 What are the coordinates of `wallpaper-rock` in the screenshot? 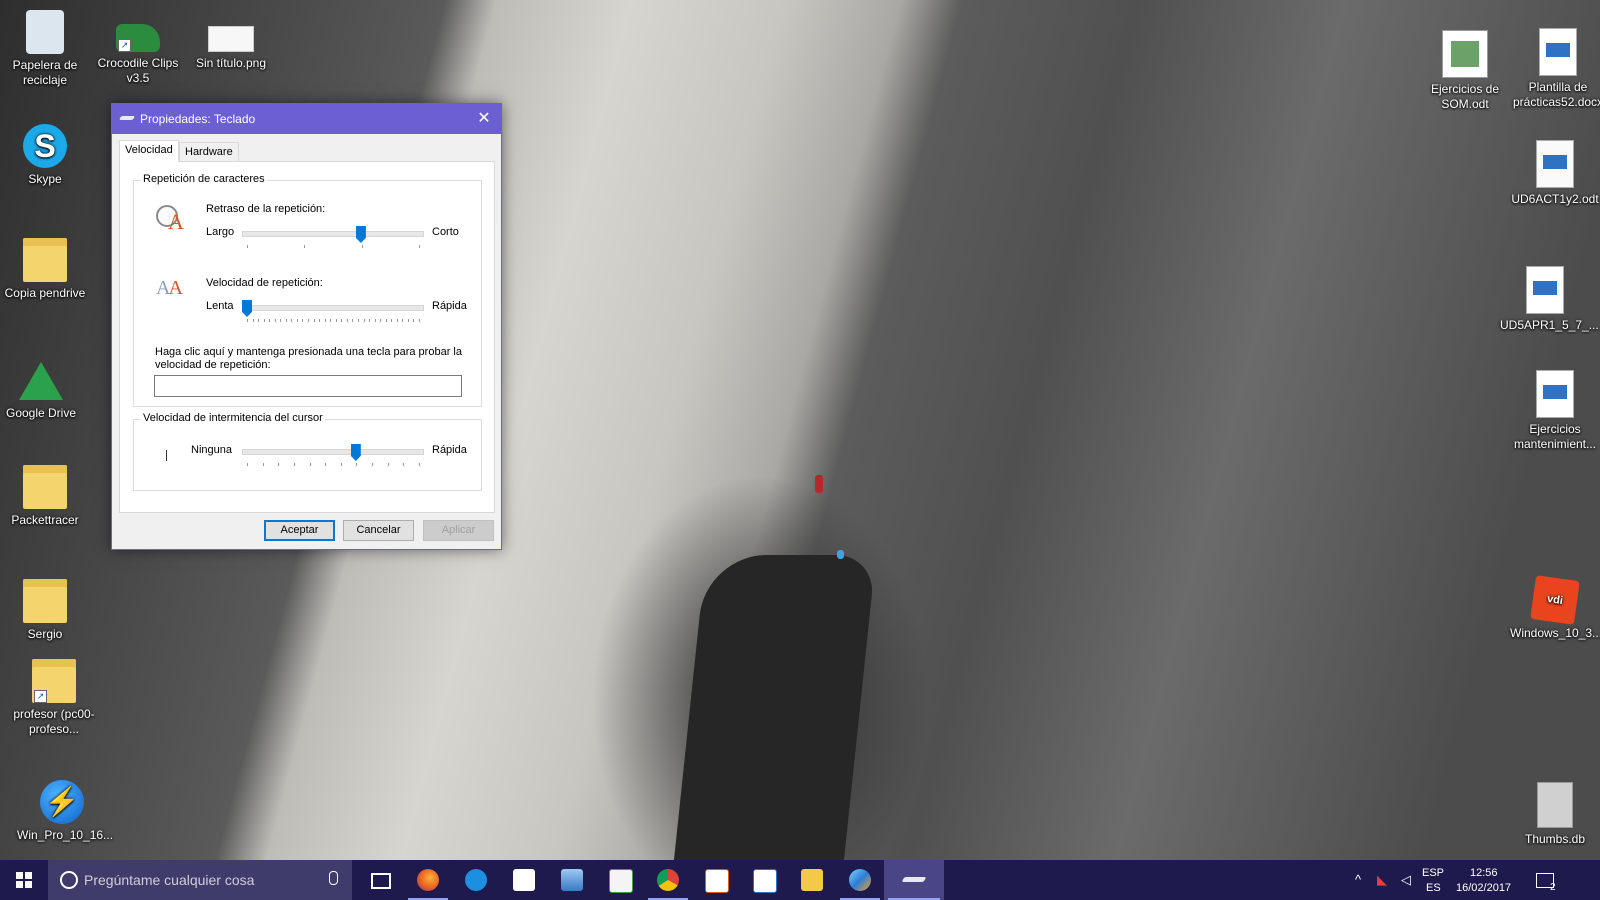 It's located at (775, 707).